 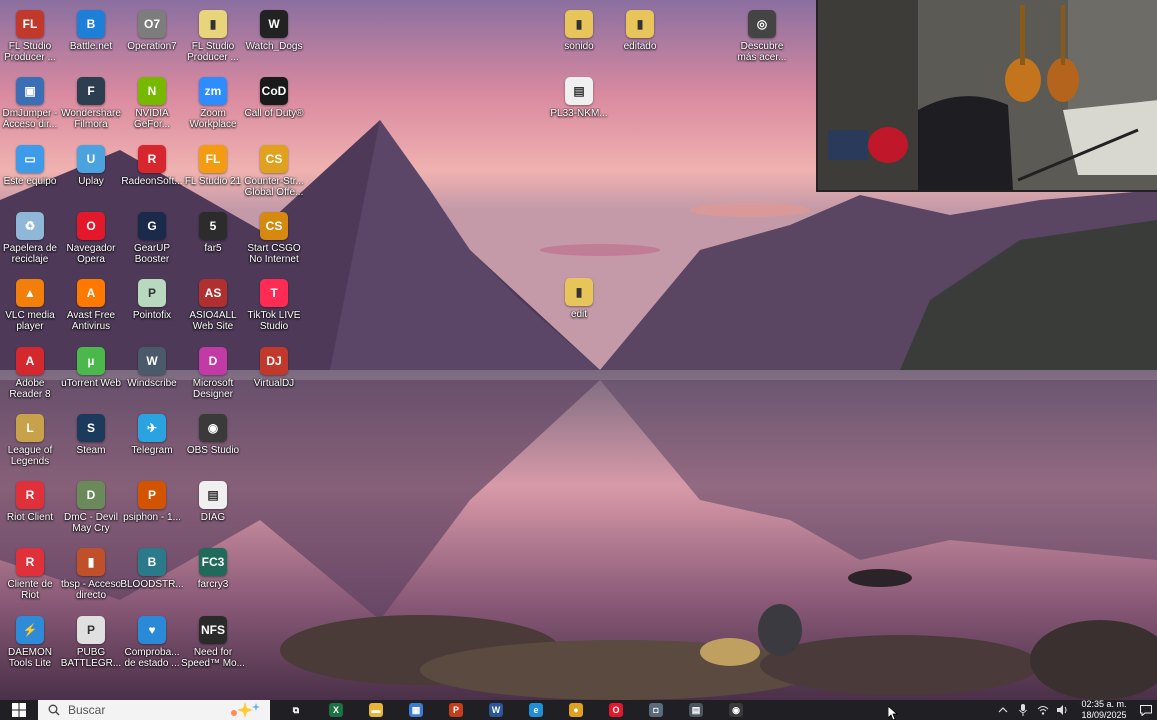 I want to click on desktop-icon: ▮ sonido, so click(x=579, y=37).